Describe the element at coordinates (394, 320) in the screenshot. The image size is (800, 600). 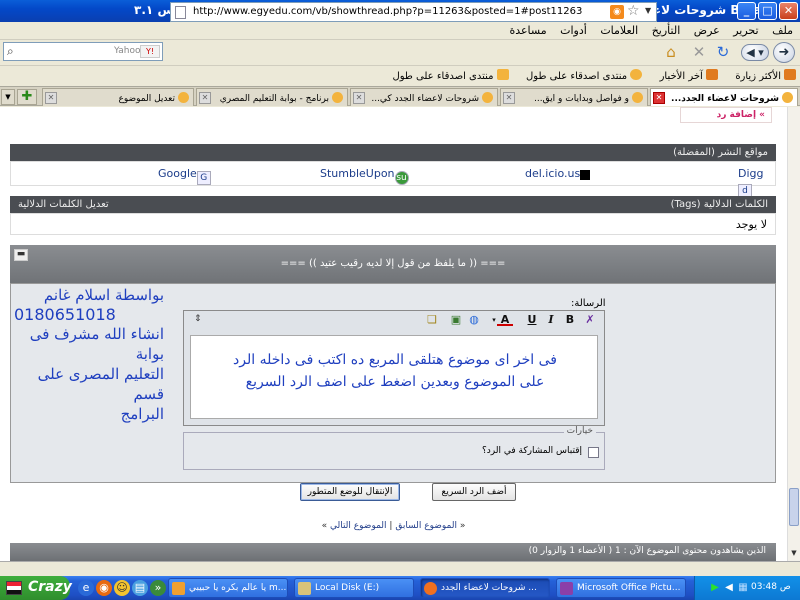
I see `editor-toolbar: ✗ B I U A ▾ ◍ ▣ ❏` at that location.